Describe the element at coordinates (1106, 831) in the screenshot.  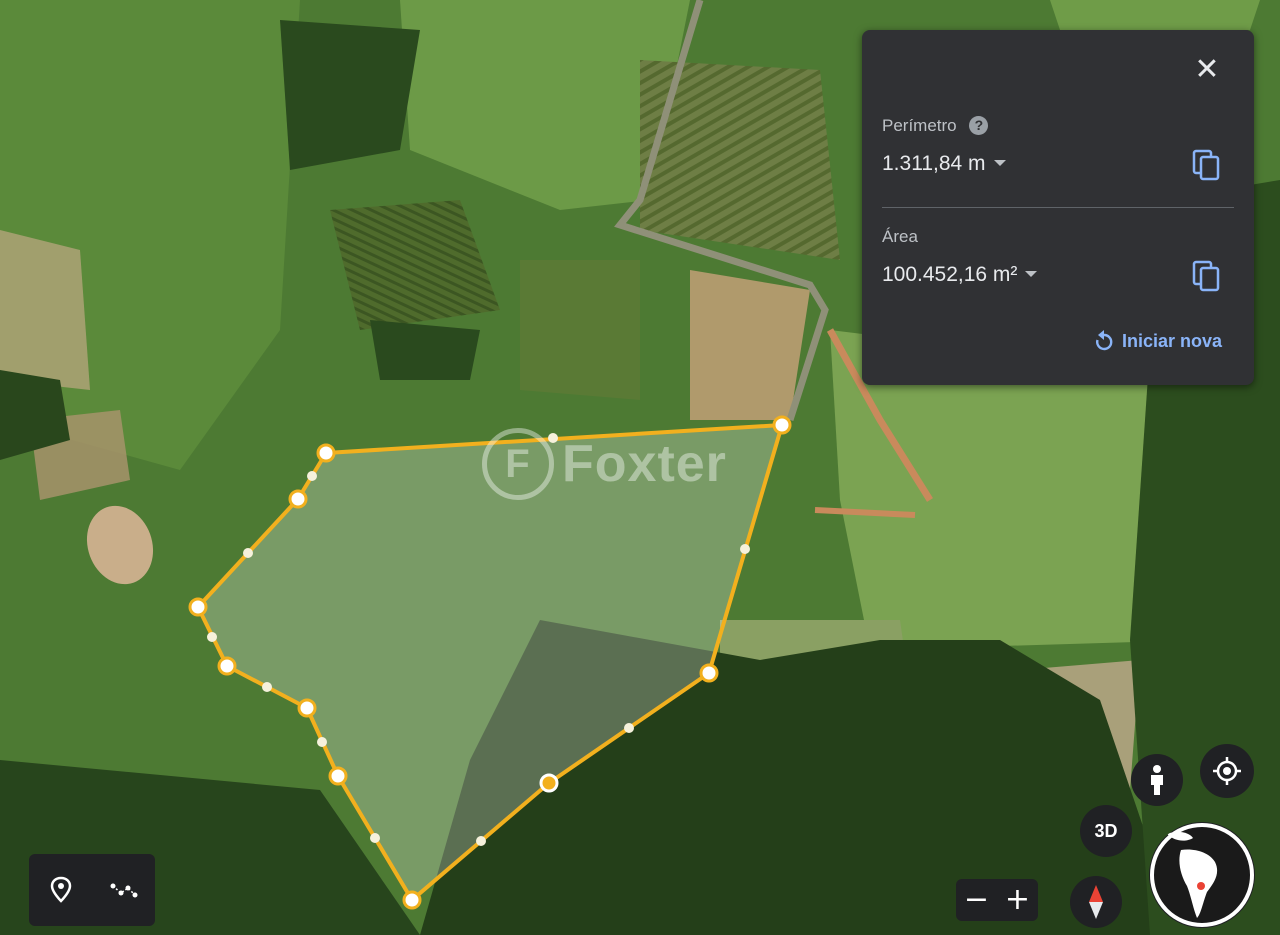
I see `3d-toggle-button: 3D` at that location.